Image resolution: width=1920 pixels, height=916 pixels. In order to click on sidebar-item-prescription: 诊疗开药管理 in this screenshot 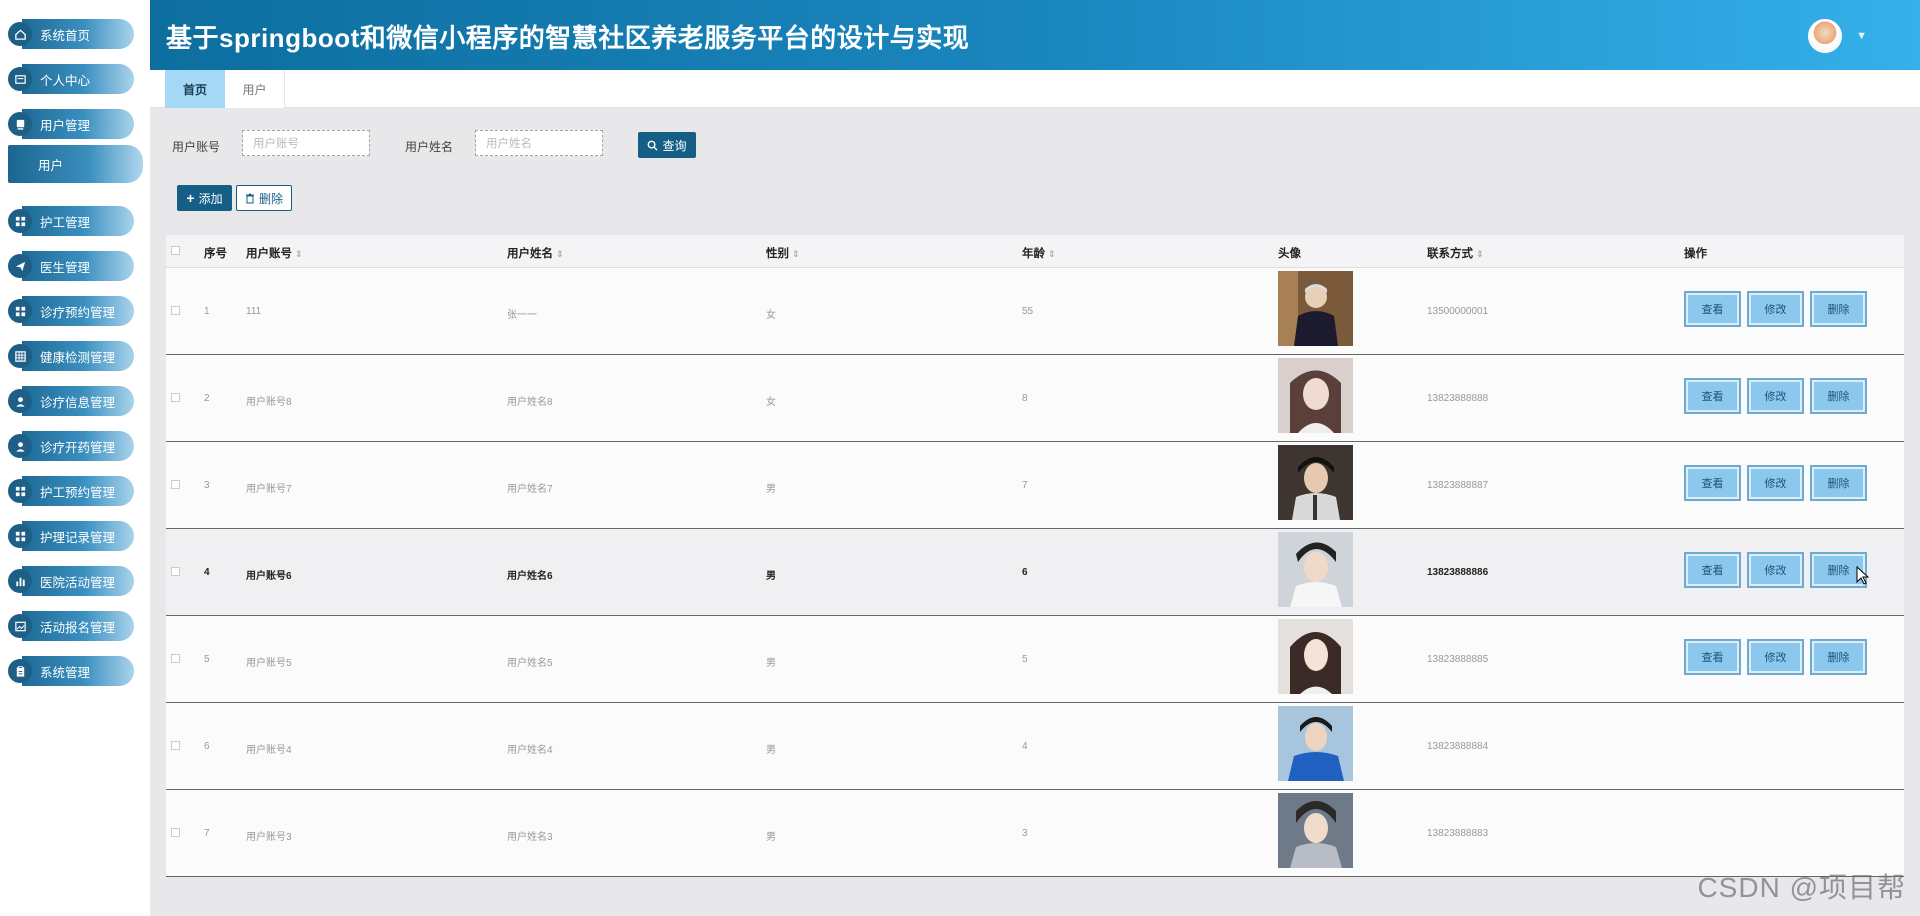, I will do `click(74, 446)`.